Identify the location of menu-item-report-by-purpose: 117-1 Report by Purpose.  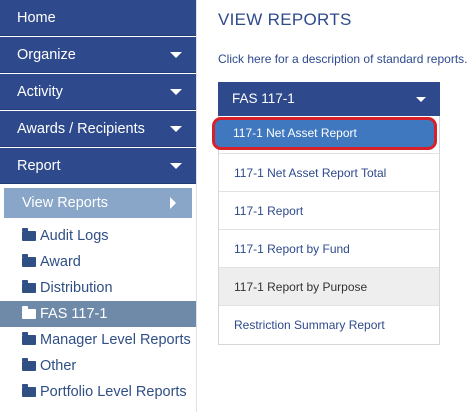
(329, 287).